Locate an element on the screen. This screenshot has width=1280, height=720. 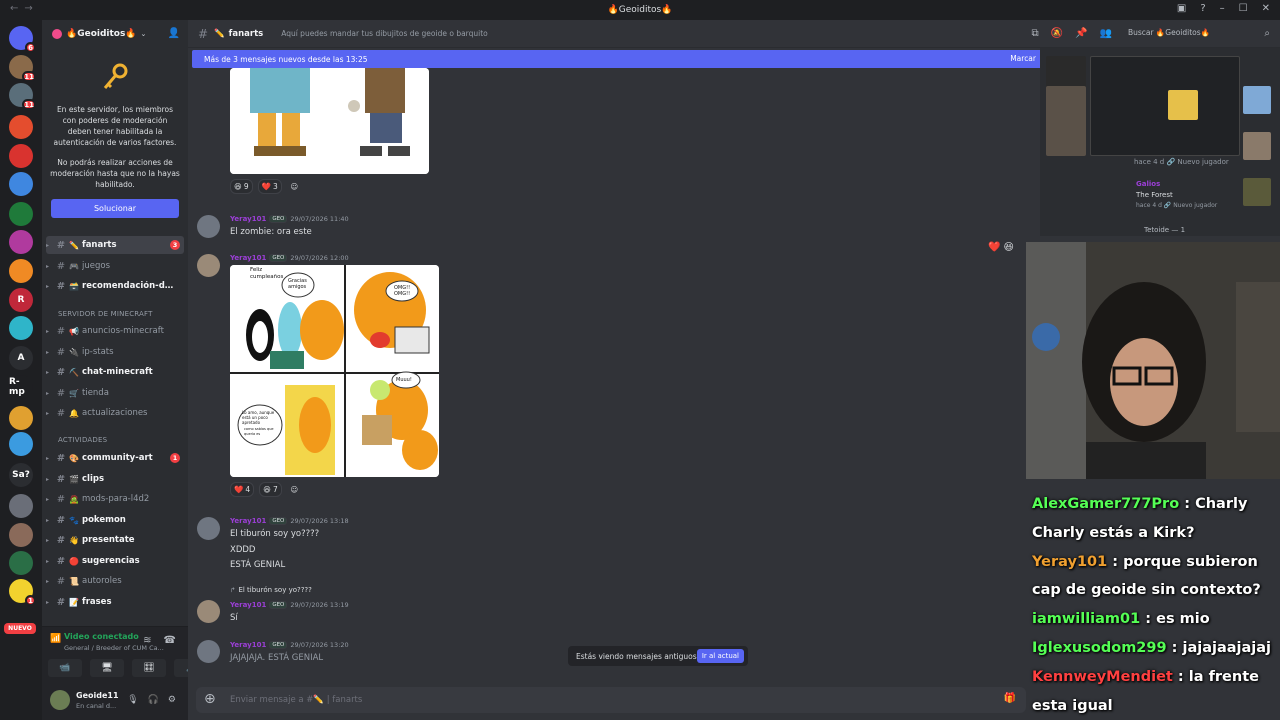
nav-arrows-icon: ←→ is located at coordinates (24, 8).